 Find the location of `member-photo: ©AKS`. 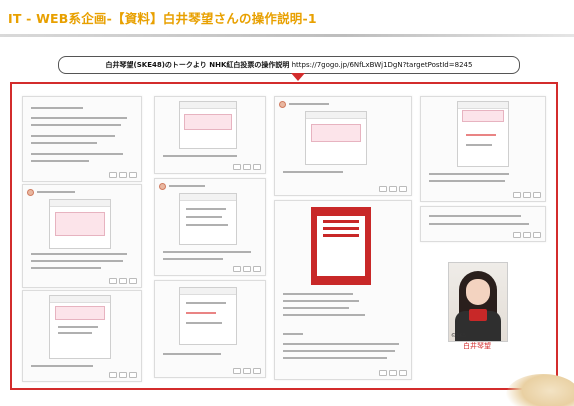

member-photo: ©AKS is located at coordinates (478, 302).